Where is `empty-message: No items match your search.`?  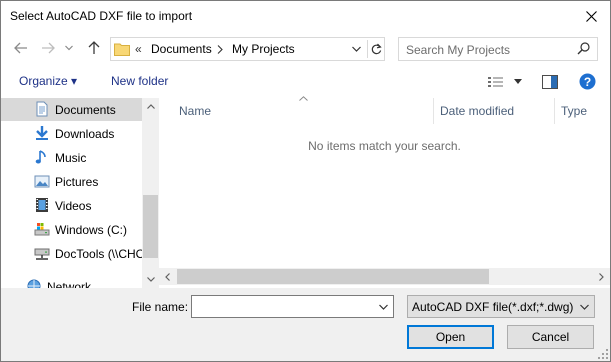
empty-message: No items match your search. is located at coordinates (384, 146).